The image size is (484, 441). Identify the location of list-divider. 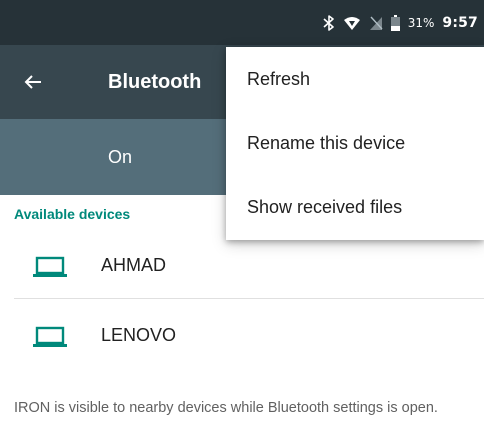
(249, 298).